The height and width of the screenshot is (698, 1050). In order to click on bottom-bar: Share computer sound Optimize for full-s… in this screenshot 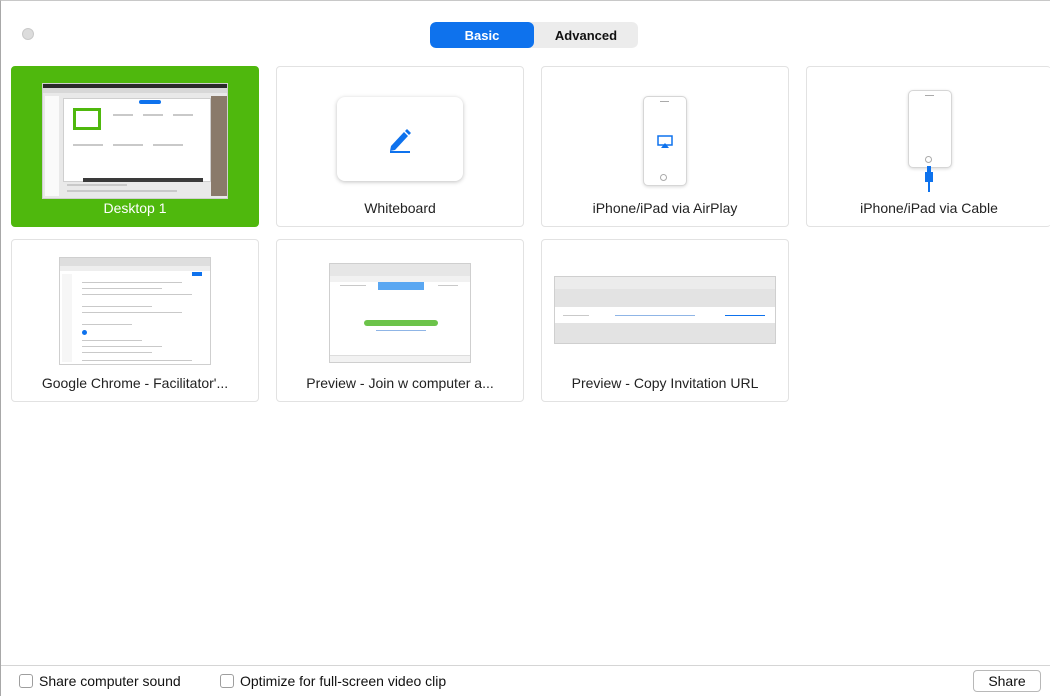, I will do `click(525, 681)`.